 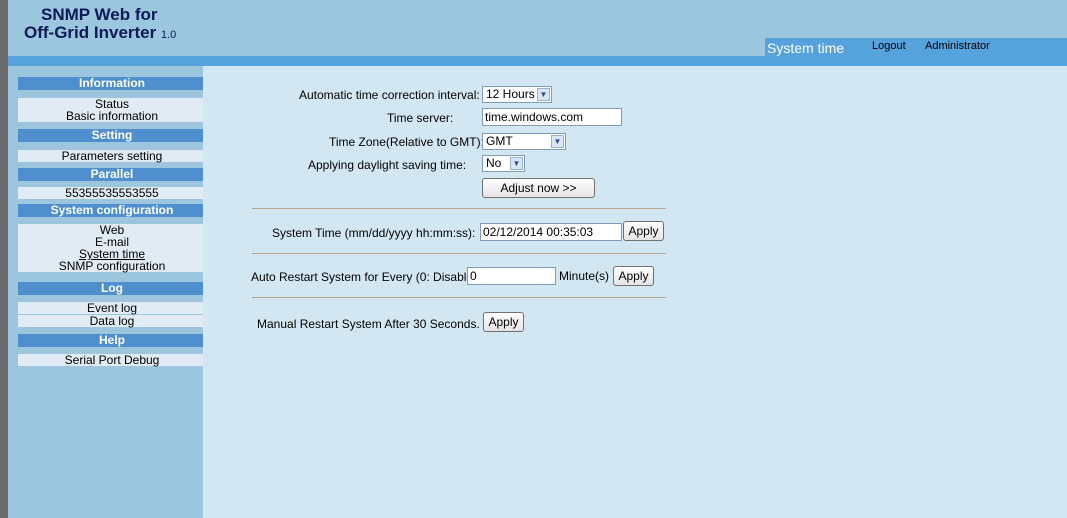 What do you see at coordinates (112, 321) in the screenshot?
I see `sidebar-item-data-log: Data log` at bounding box center [112, 321].